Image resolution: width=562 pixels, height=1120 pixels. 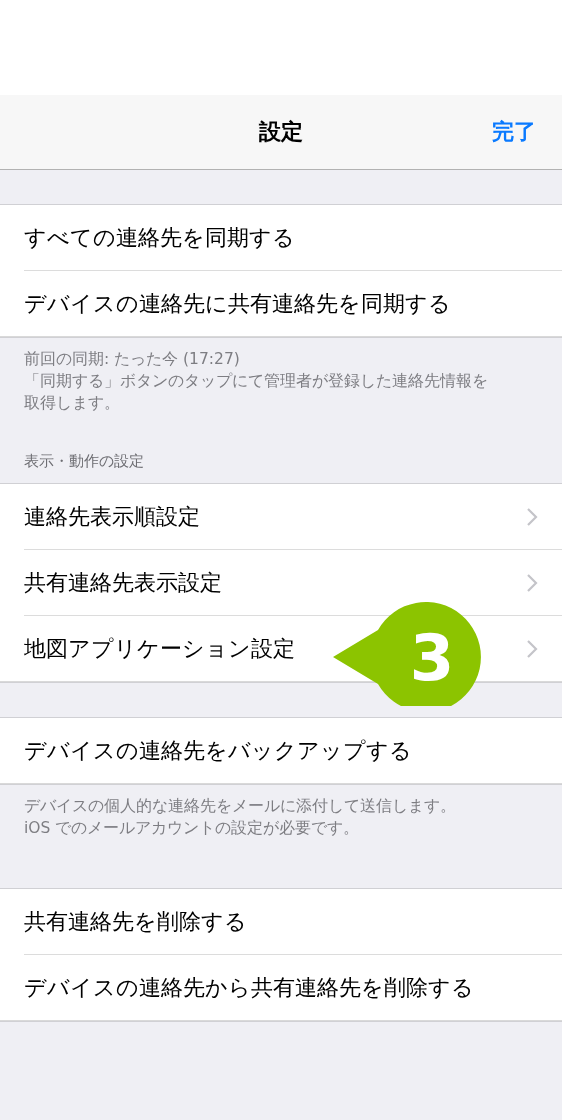 I want to click on screen-title: 設定, so click(x=281, y=132).